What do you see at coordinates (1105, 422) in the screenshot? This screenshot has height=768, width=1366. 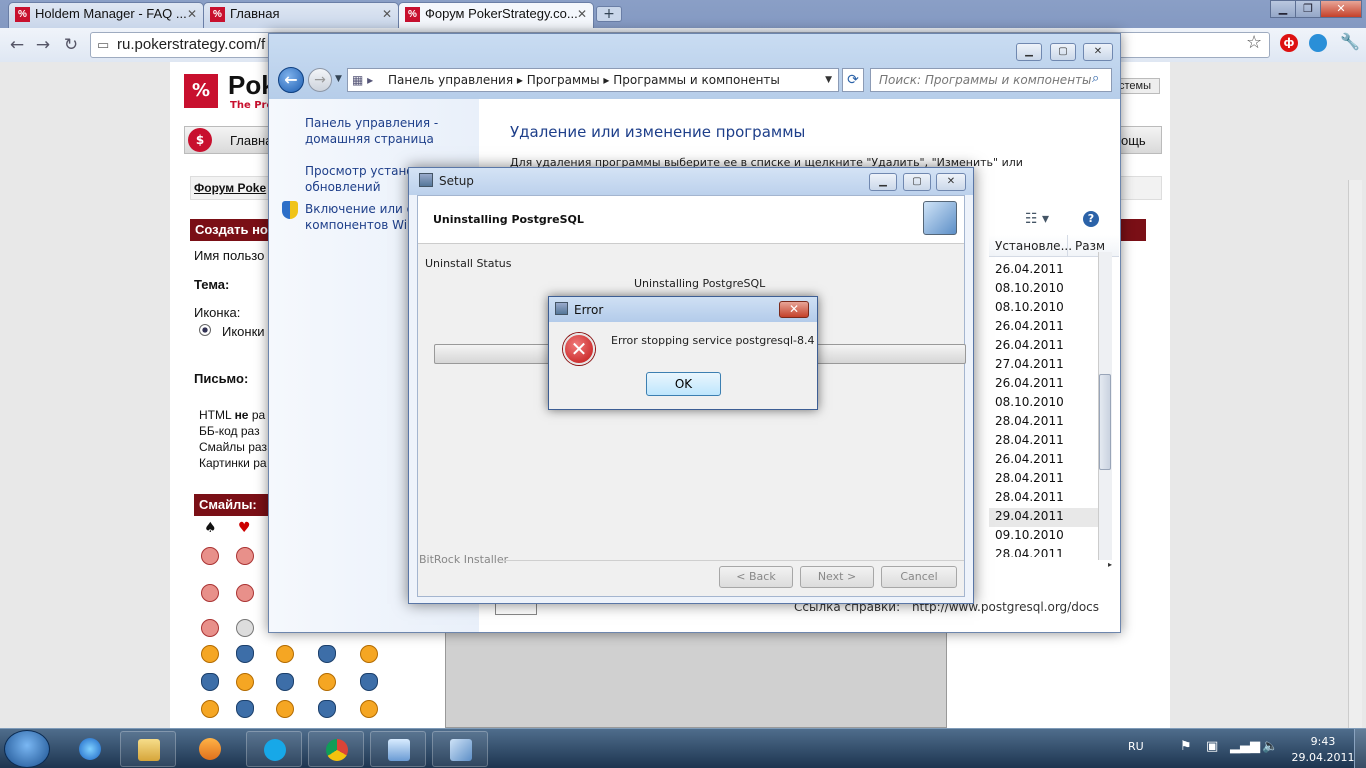 I see `scrollbar-thumb` at bounding box center [1105, 422].